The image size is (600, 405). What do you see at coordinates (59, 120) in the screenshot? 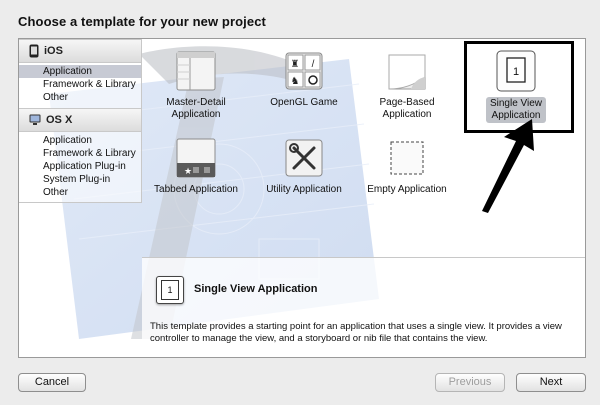
I see `sidebar-section-label: OS X` at bounding box center [59, 120].